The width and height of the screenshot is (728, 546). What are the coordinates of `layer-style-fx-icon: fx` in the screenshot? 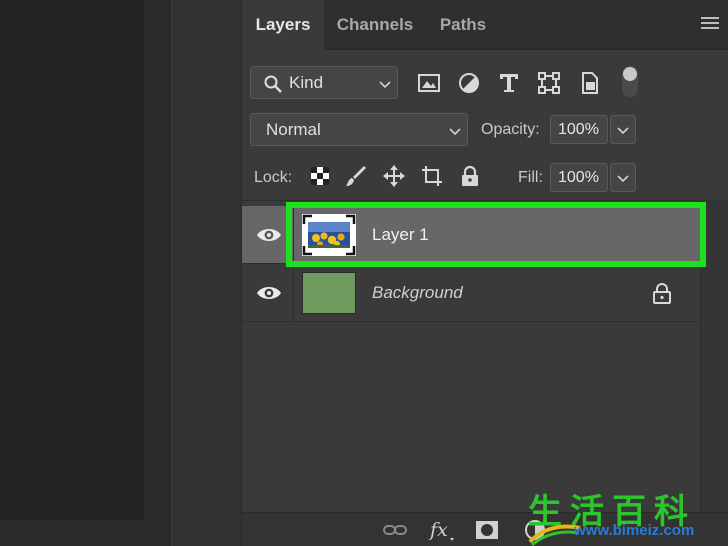 It's located at (442, 530).